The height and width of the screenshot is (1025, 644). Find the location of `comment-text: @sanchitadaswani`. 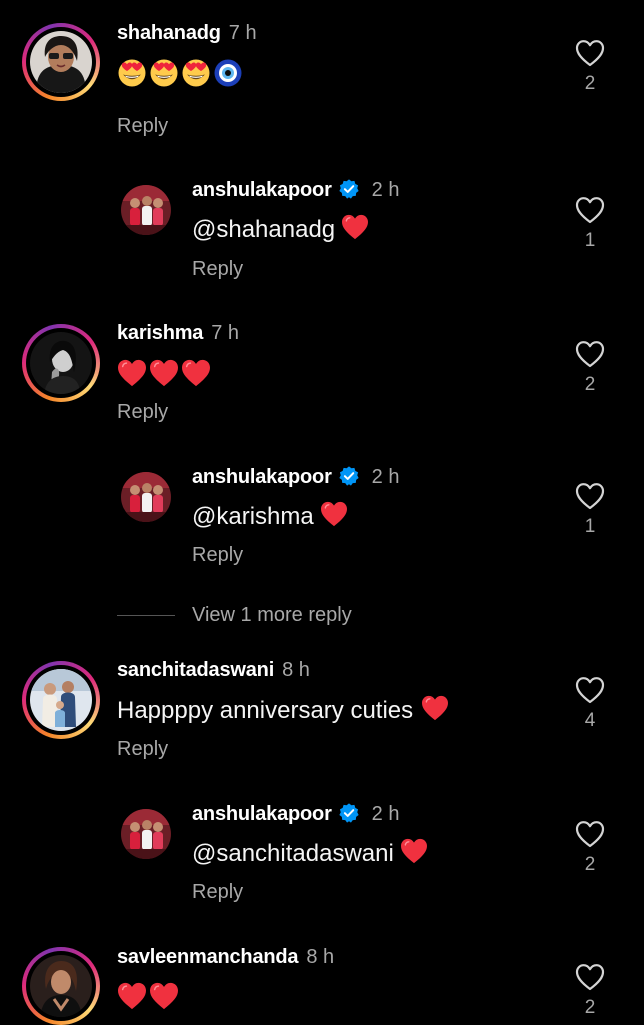

comment-text: @sanchitadaswani is located at coordinates (310, 853).